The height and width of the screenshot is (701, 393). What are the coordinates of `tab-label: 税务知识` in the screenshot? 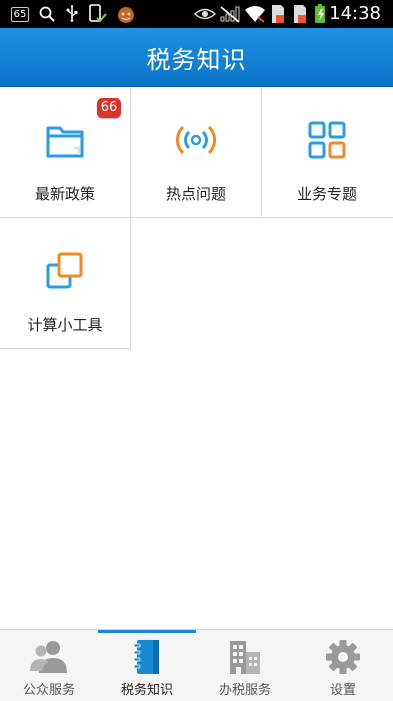 It's located at (146, 690).